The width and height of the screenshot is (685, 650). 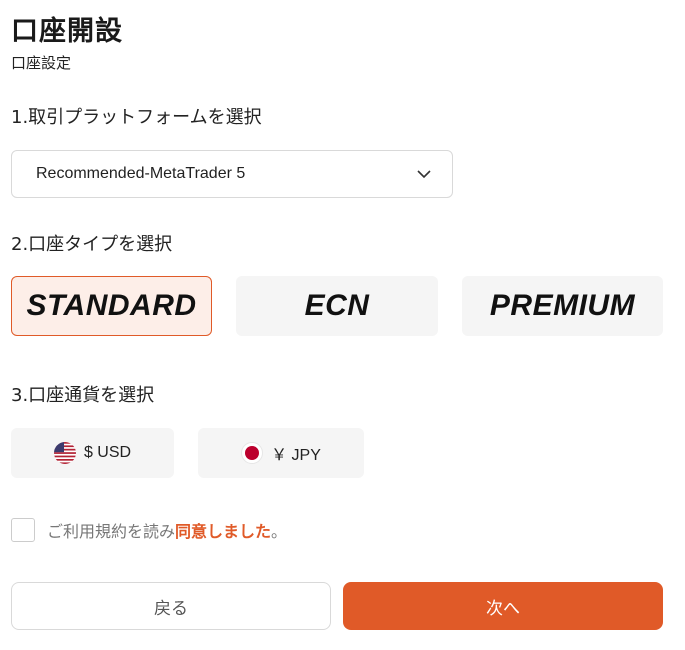 I want to click on currency-usd-label: $ USD, so click(x=107, y=452).